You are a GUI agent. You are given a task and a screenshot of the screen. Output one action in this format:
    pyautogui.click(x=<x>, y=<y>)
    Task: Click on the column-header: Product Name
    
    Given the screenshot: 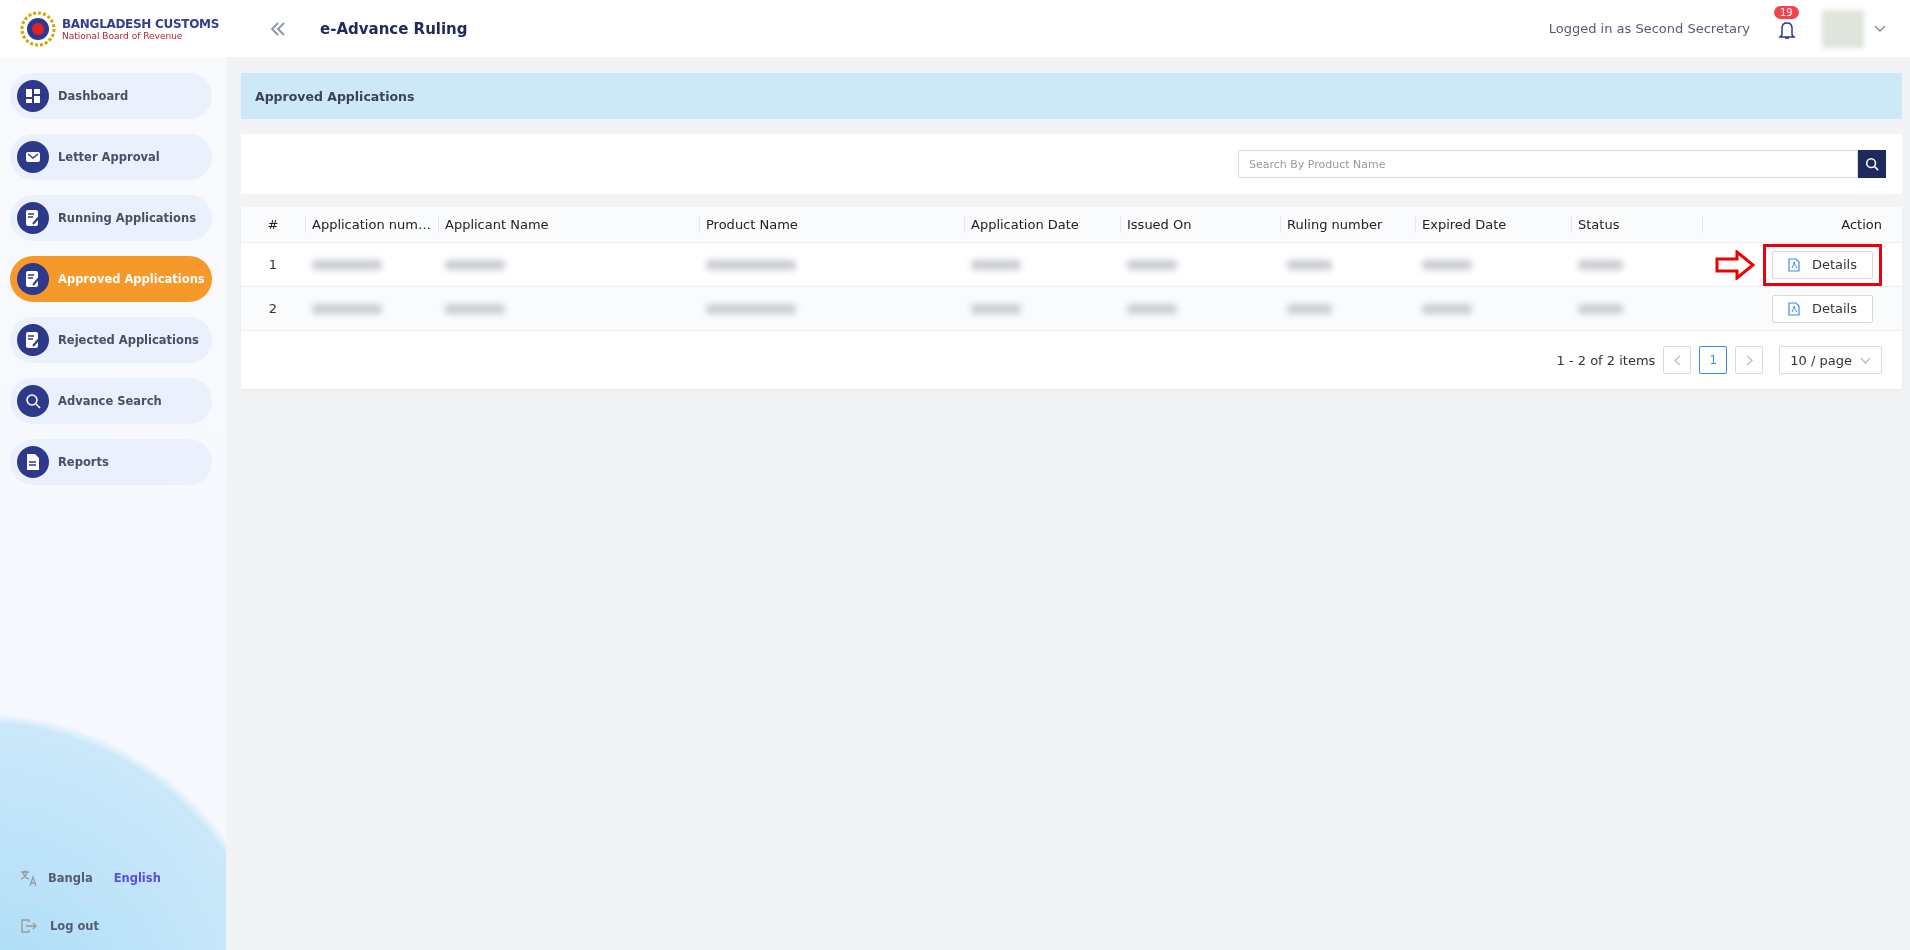 What is the action you would take?
    pyautogui.click(x=752, y=224)
    